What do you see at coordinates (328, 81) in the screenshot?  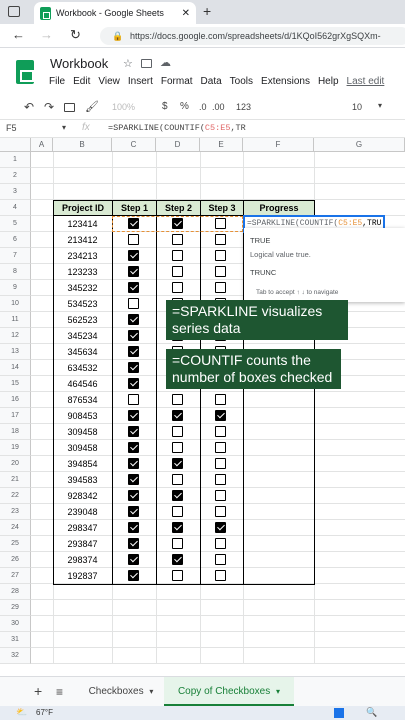 I see `menu-help: Help` at bounding box center [328, 81].